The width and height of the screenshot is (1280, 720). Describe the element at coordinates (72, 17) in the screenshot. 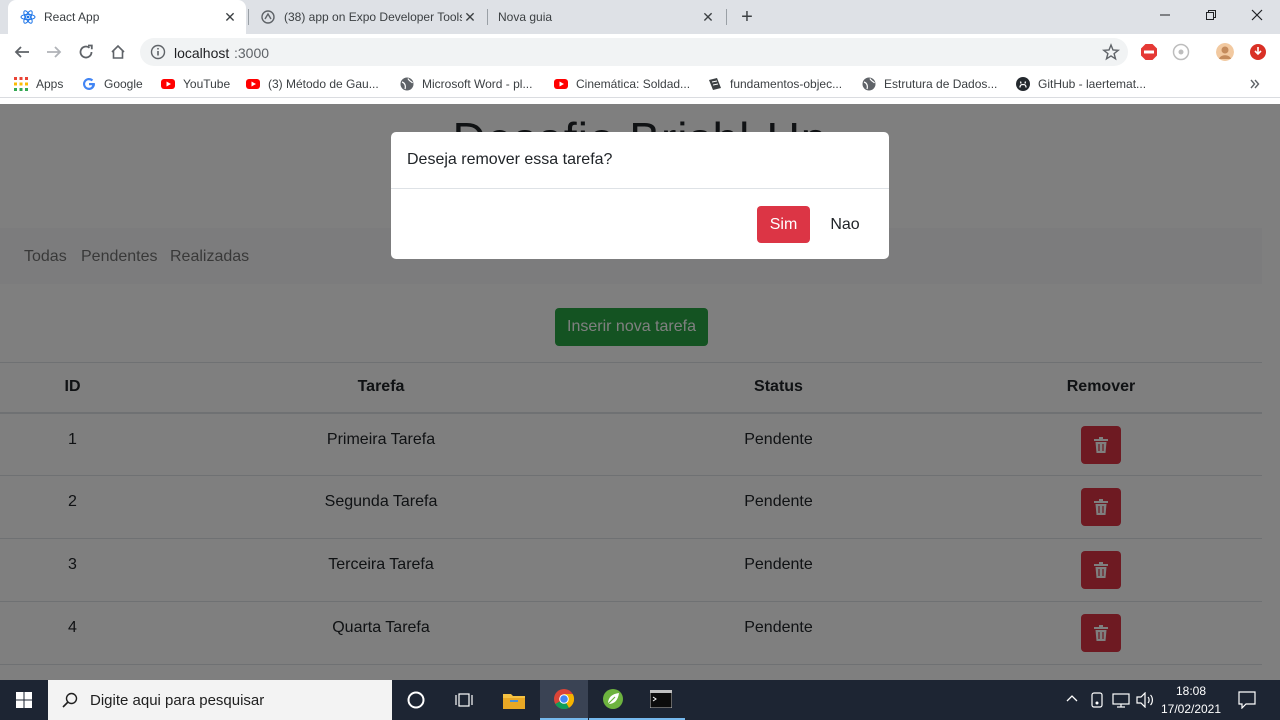

I see `tab-title: React App` at that location.